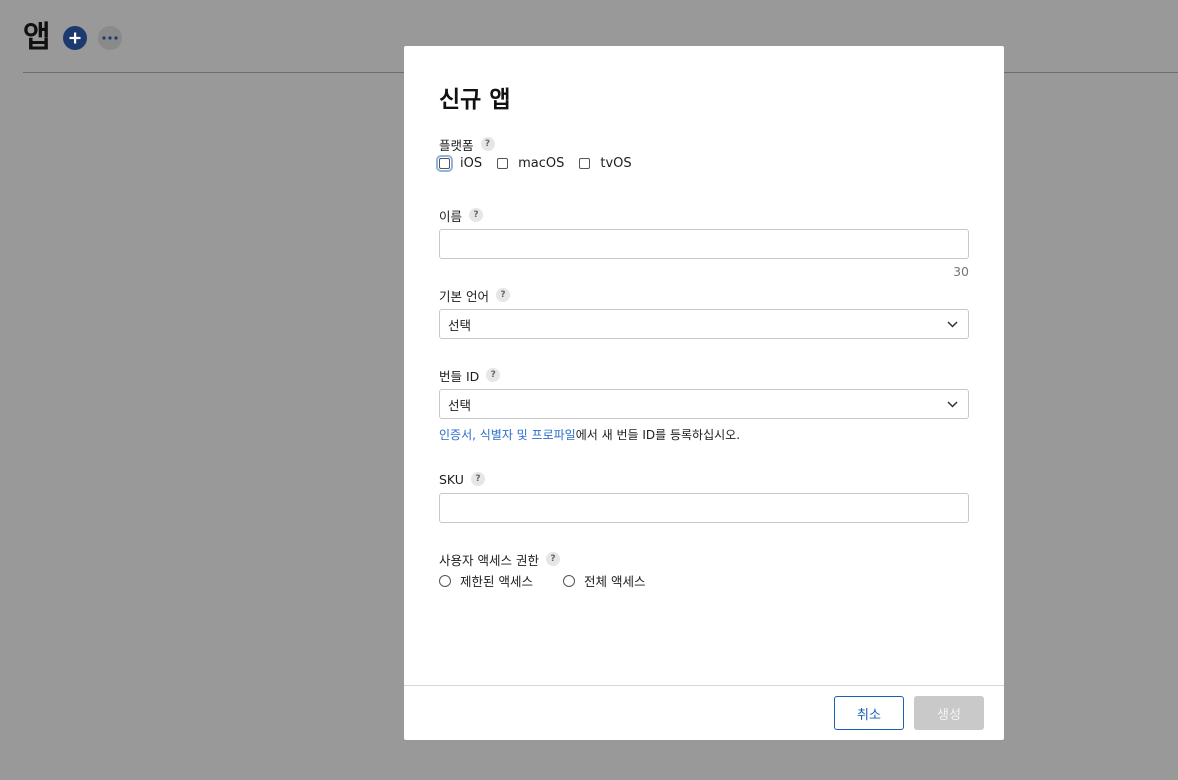 The image size is (1178, 780). Describe the element at coordinates (614, 581) in the screenshot. I see `full-access-label: 전체 액세스` at that location.